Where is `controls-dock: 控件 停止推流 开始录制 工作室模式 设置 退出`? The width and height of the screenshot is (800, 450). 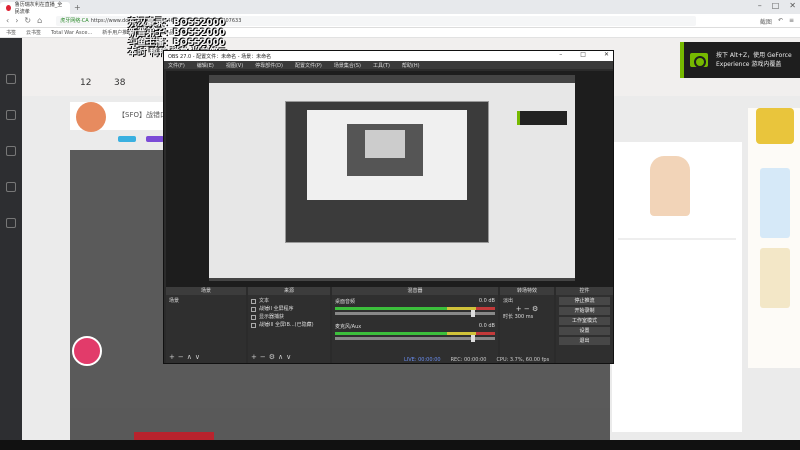 controls-dock: 控件 停止推流 开始录制 工作室模式 设置 退出 is located at coordinates (584, 325).